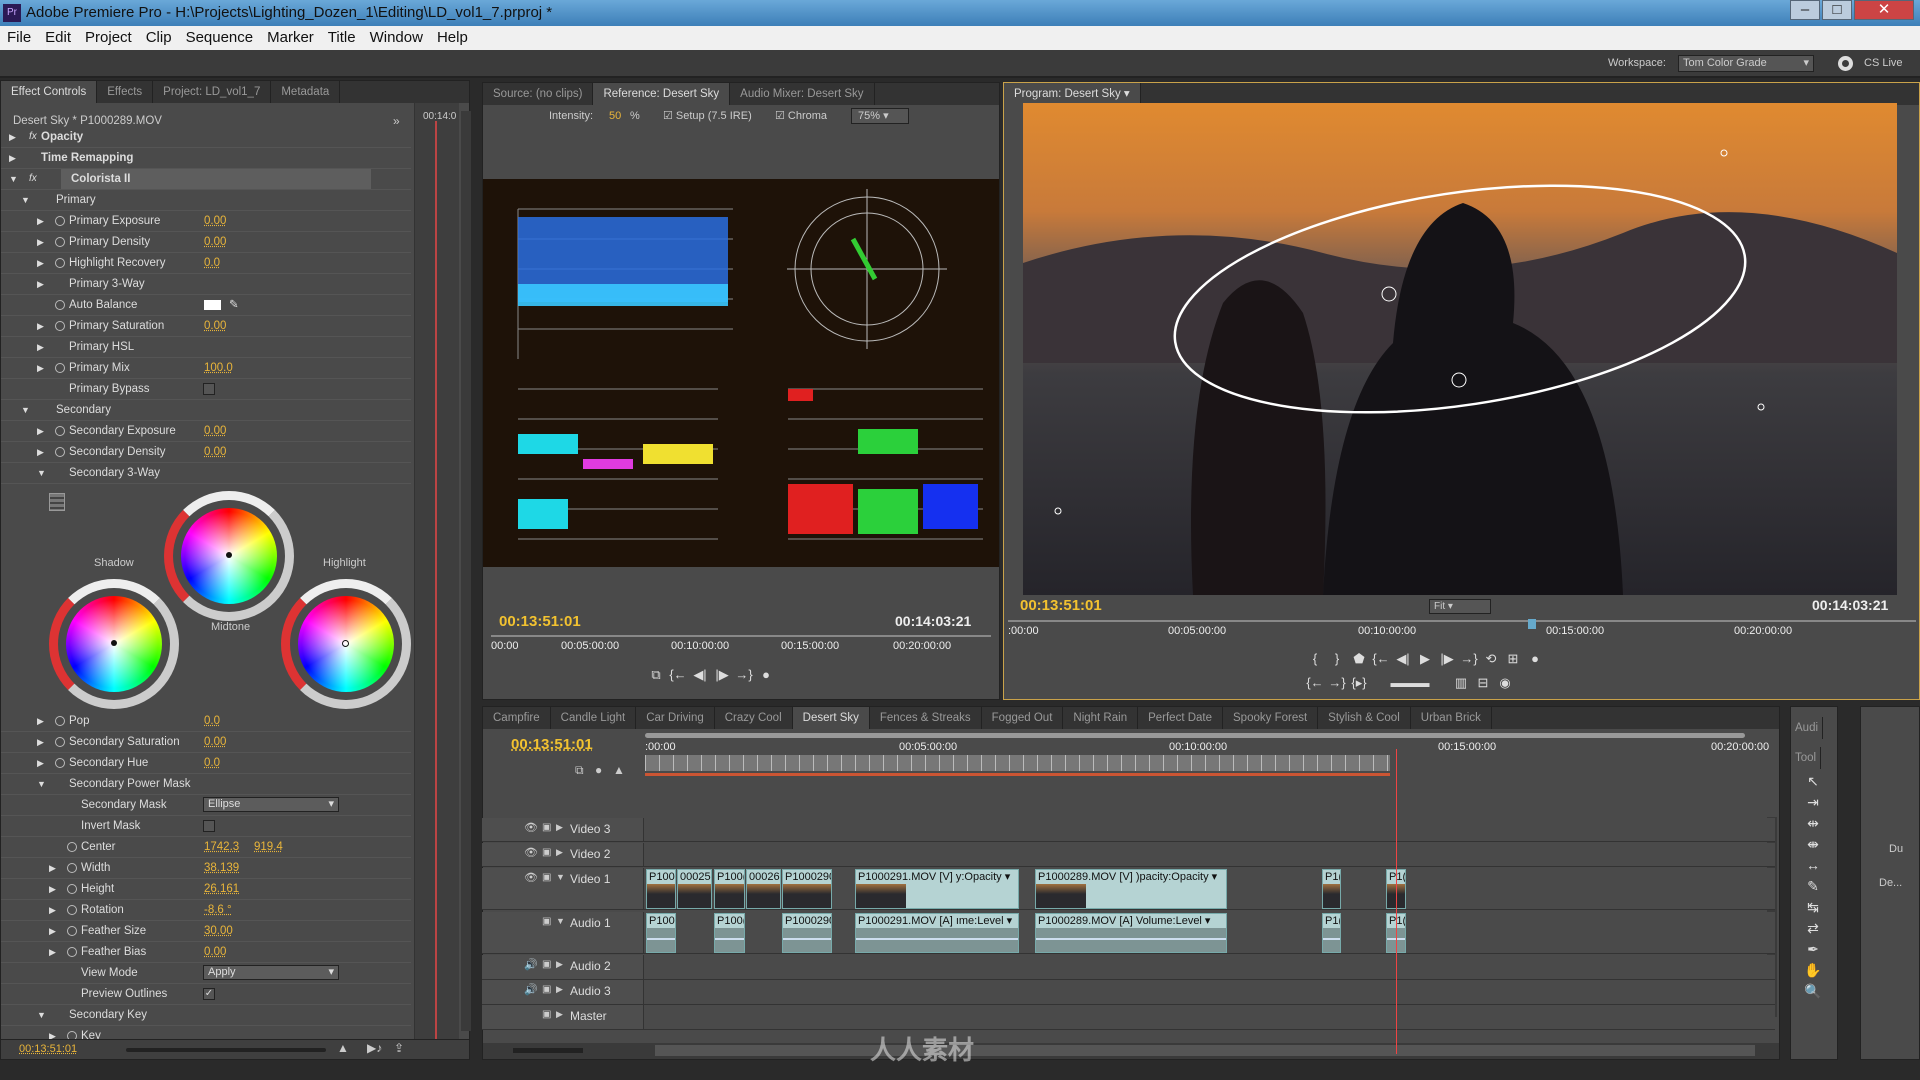 This screenshot has height=1080, width=1920. What do you see at coordinates (1807, 728) in the screenshot?
I see `tab-audio-meters: Audi` at bounding box center [1807, 728].